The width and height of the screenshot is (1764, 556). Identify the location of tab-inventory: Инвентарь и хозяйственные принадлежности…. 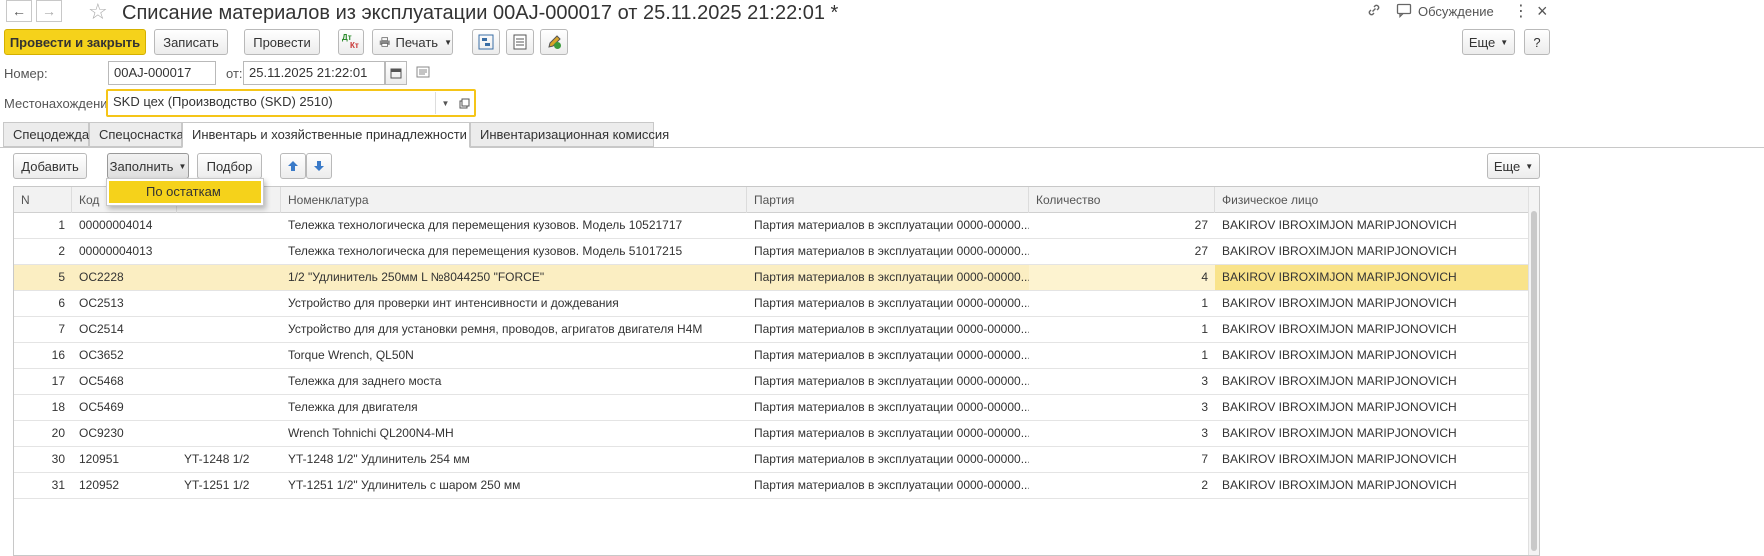
(341, 135).